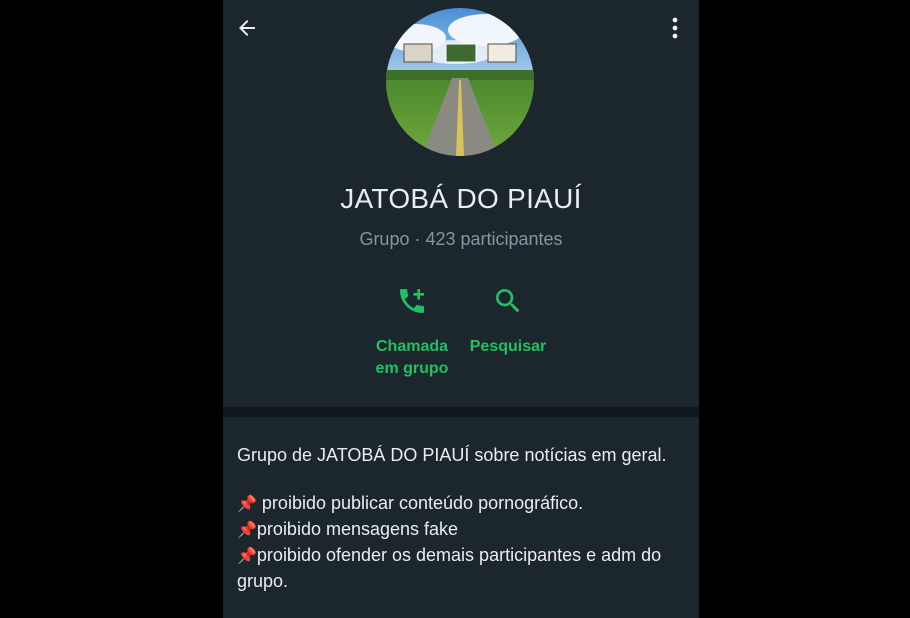 The height and width of the screenshot is (618, 910). What do you see at coordinates (412, 331) in the screenshot?
I see `group-call-button: Chamada em grupo` at bounding box center [412, 331].